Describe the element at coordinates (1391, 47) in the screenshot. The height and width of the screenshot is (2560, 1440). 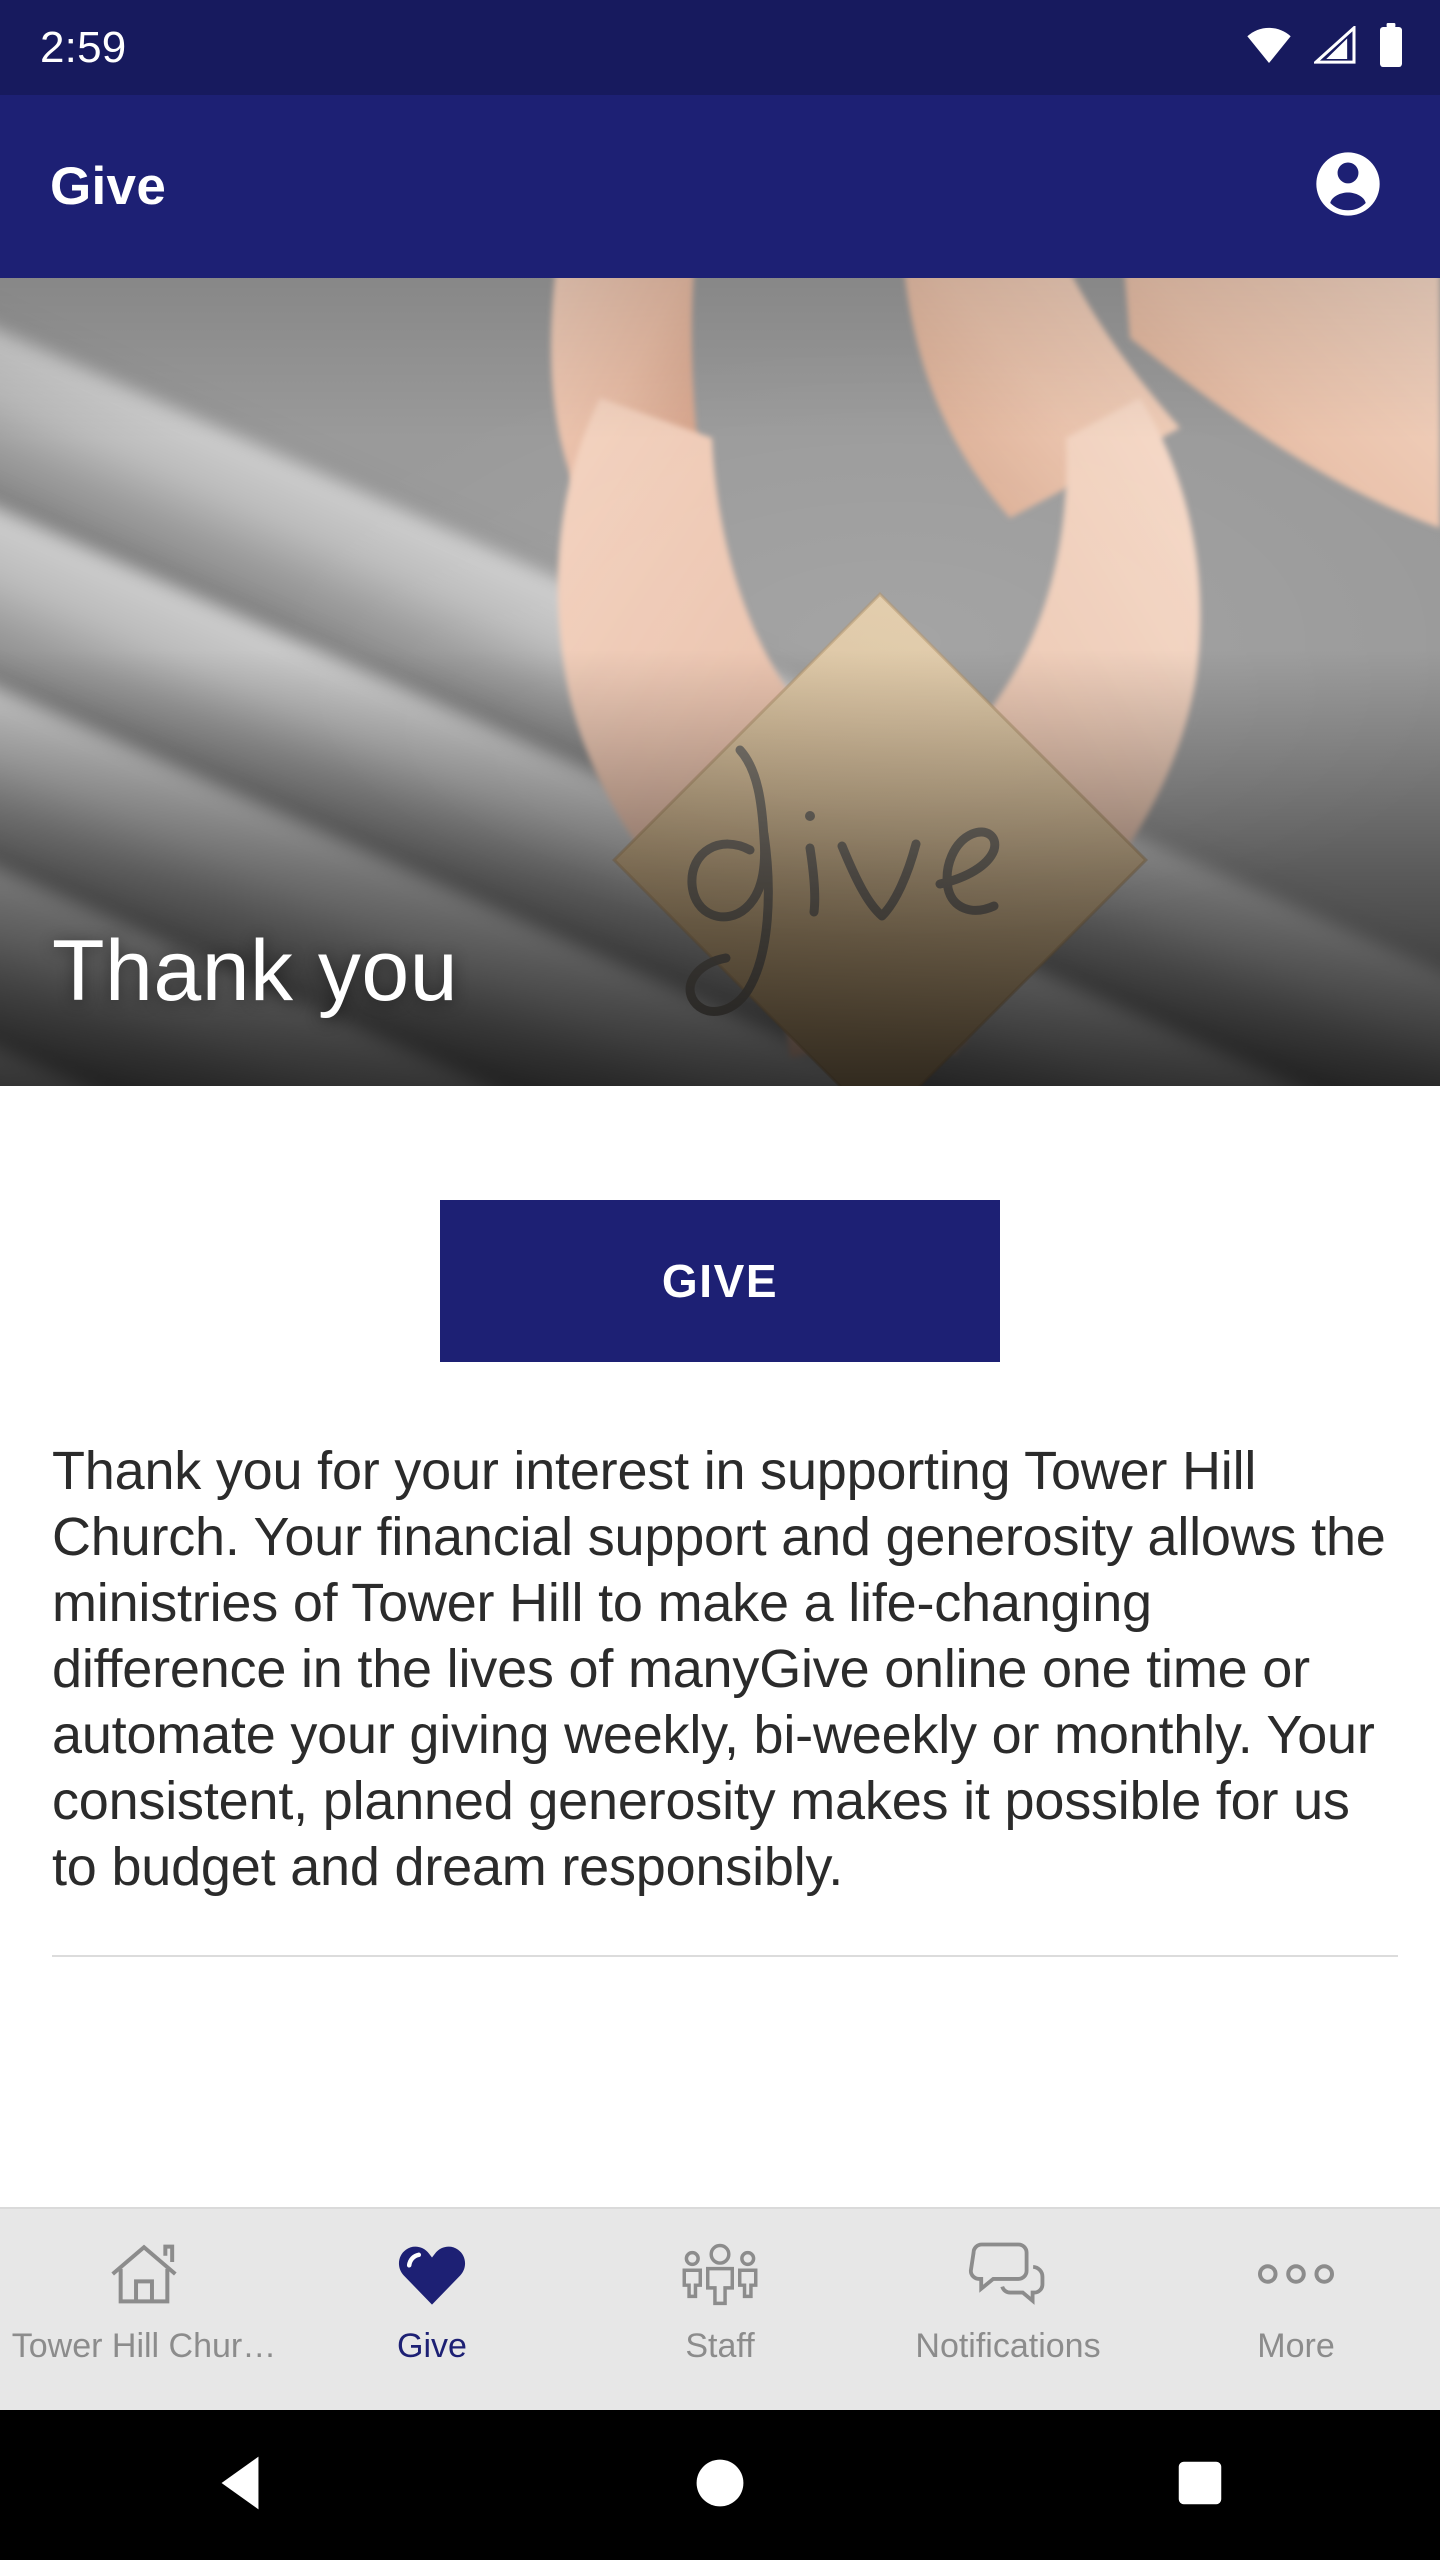
I see `battery-icon` at that location.